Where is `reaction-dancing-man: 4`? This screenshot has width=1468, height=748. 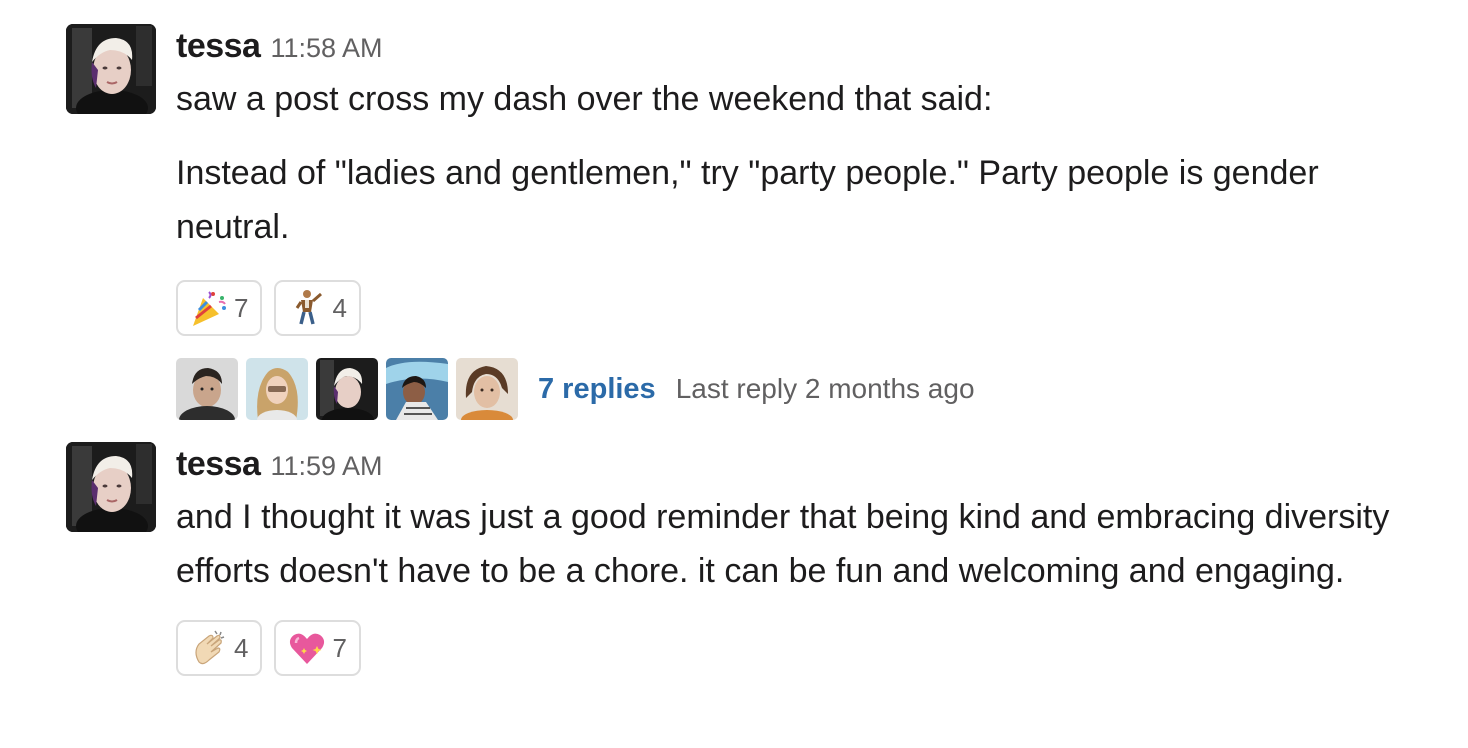
reaction-dancing-man: 4 is located at coordinates (317, 308).